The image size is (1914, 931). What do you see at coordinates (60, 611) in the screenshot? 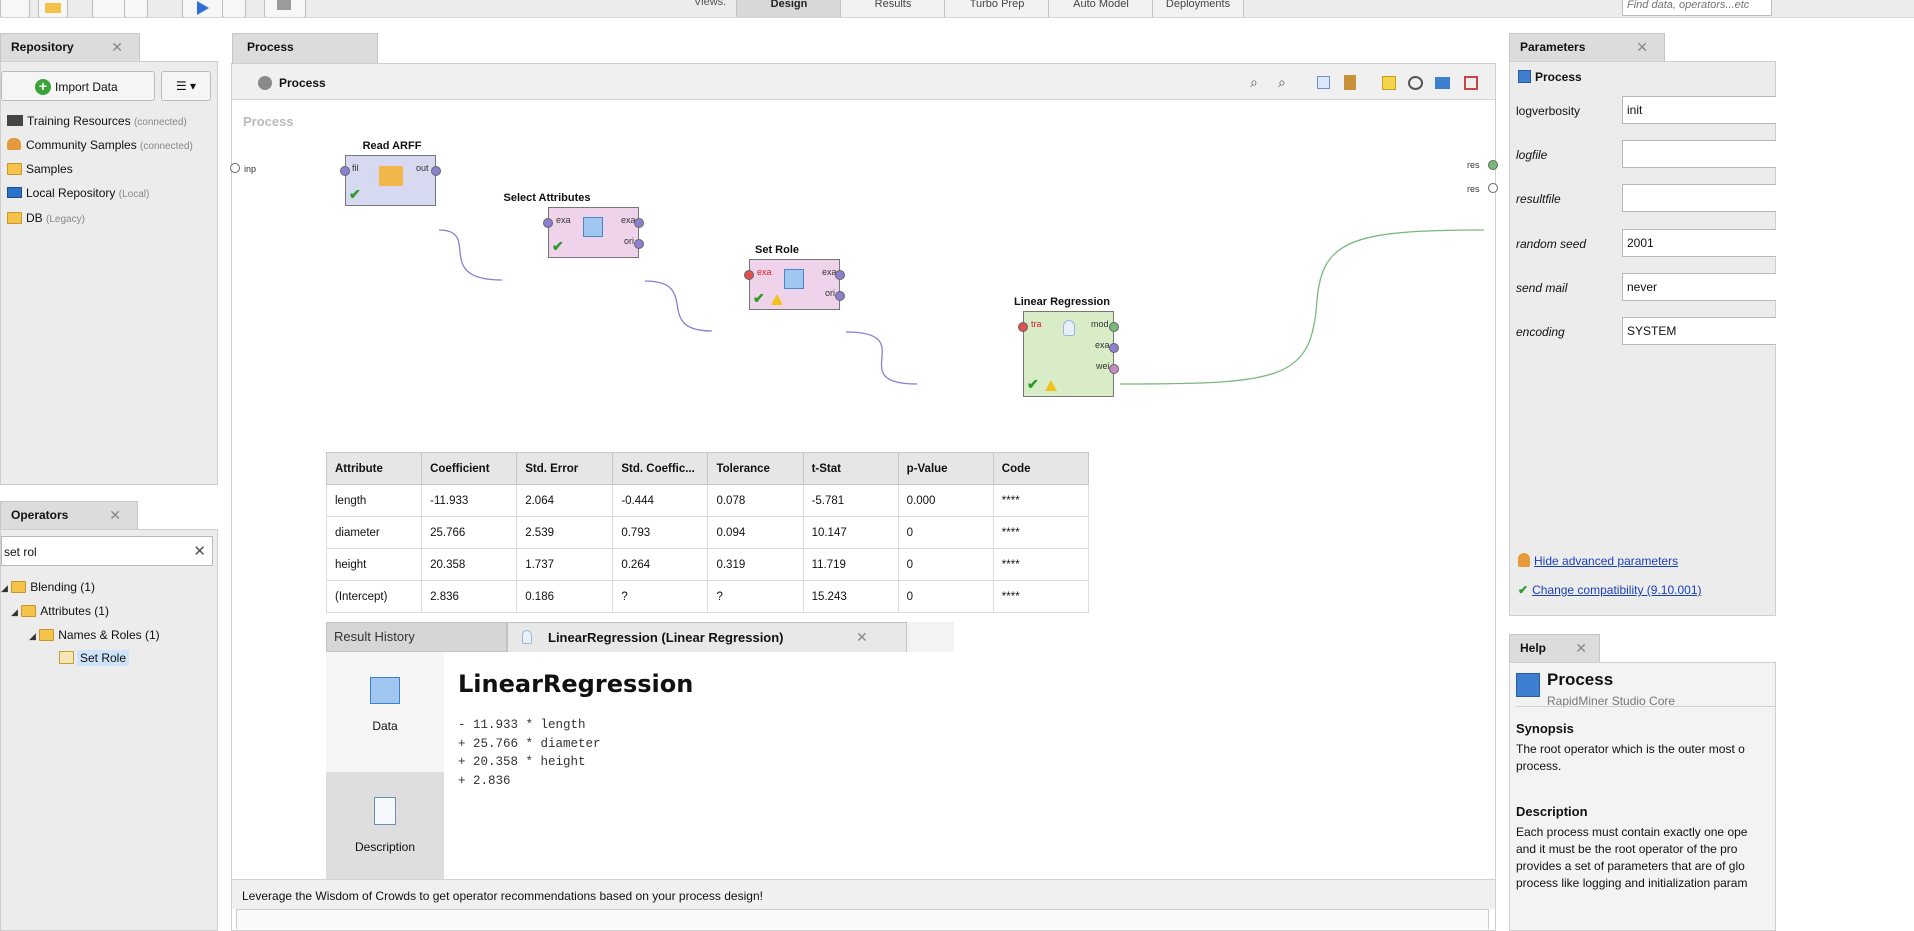
I see `tree-item-attributes: ◢ Attributes (1)` at bounding box center [60, 611].